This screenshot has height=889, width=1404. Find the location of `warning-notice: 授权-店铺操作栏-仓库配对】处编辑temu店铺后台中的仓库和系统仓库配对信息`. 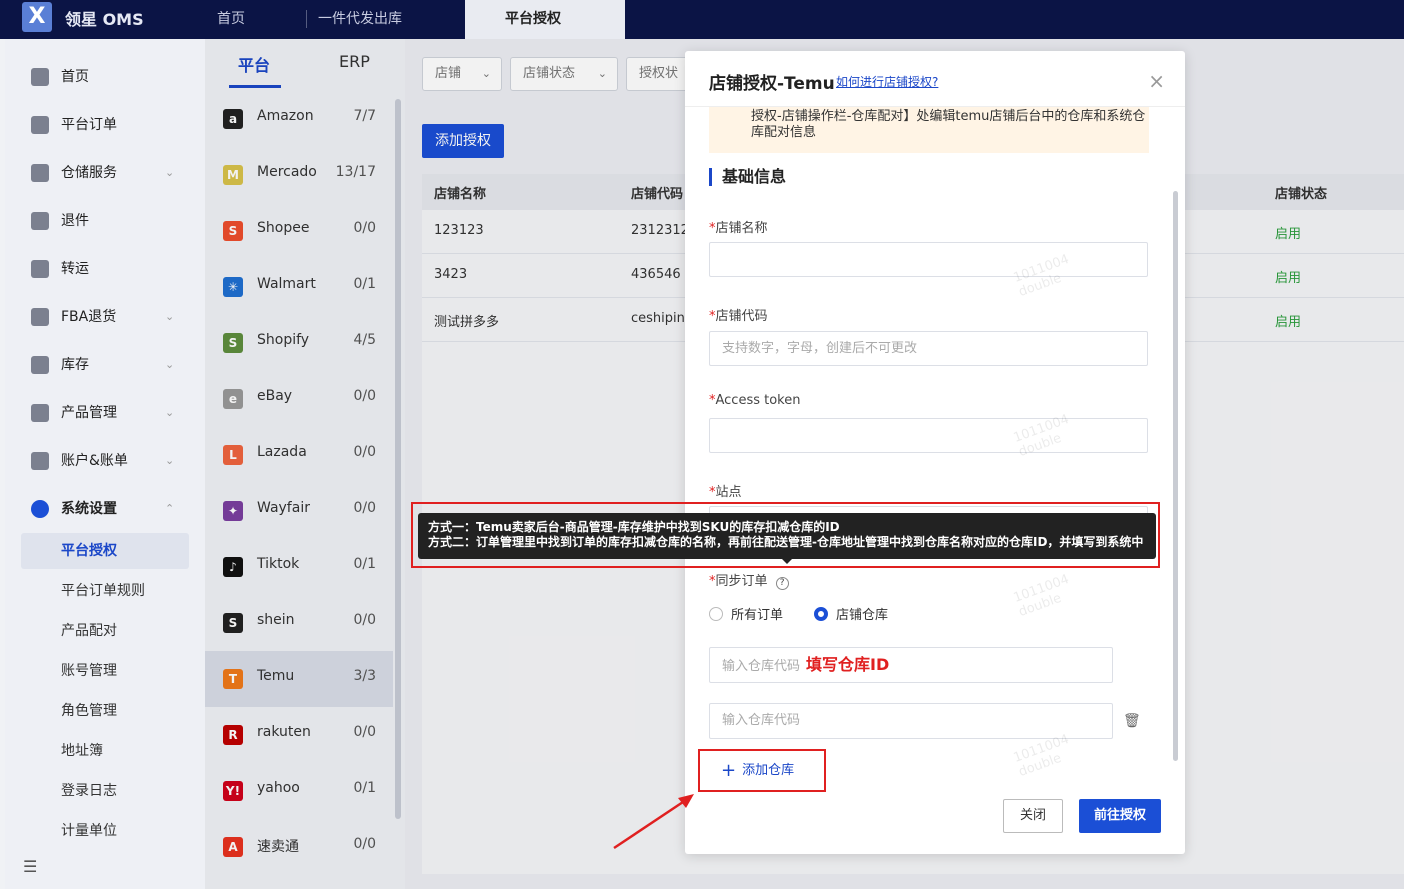

warning-notice: 授权-店铺操作栏-仓库配对】处编辑temu店铺后台中的仓库和系统仓库配对信息 is located at coordinates (929, 130).